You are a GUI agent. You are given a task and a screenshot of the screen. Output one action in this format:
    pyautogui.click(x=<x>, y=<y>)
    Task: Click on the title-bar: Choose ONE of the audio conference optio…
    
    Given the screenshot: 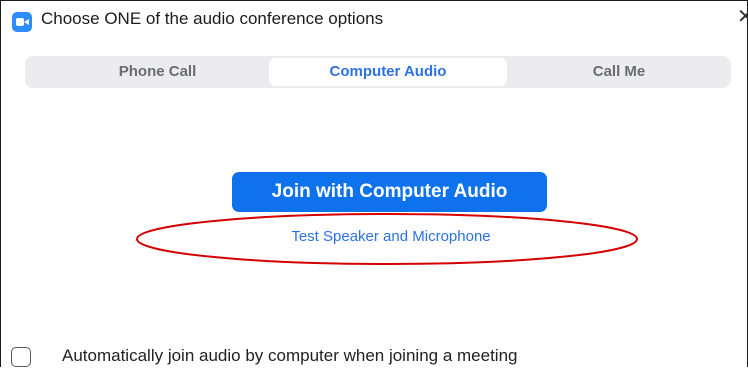 What is the action you would take?
    pyautogui.click(x=374, y=21)
    